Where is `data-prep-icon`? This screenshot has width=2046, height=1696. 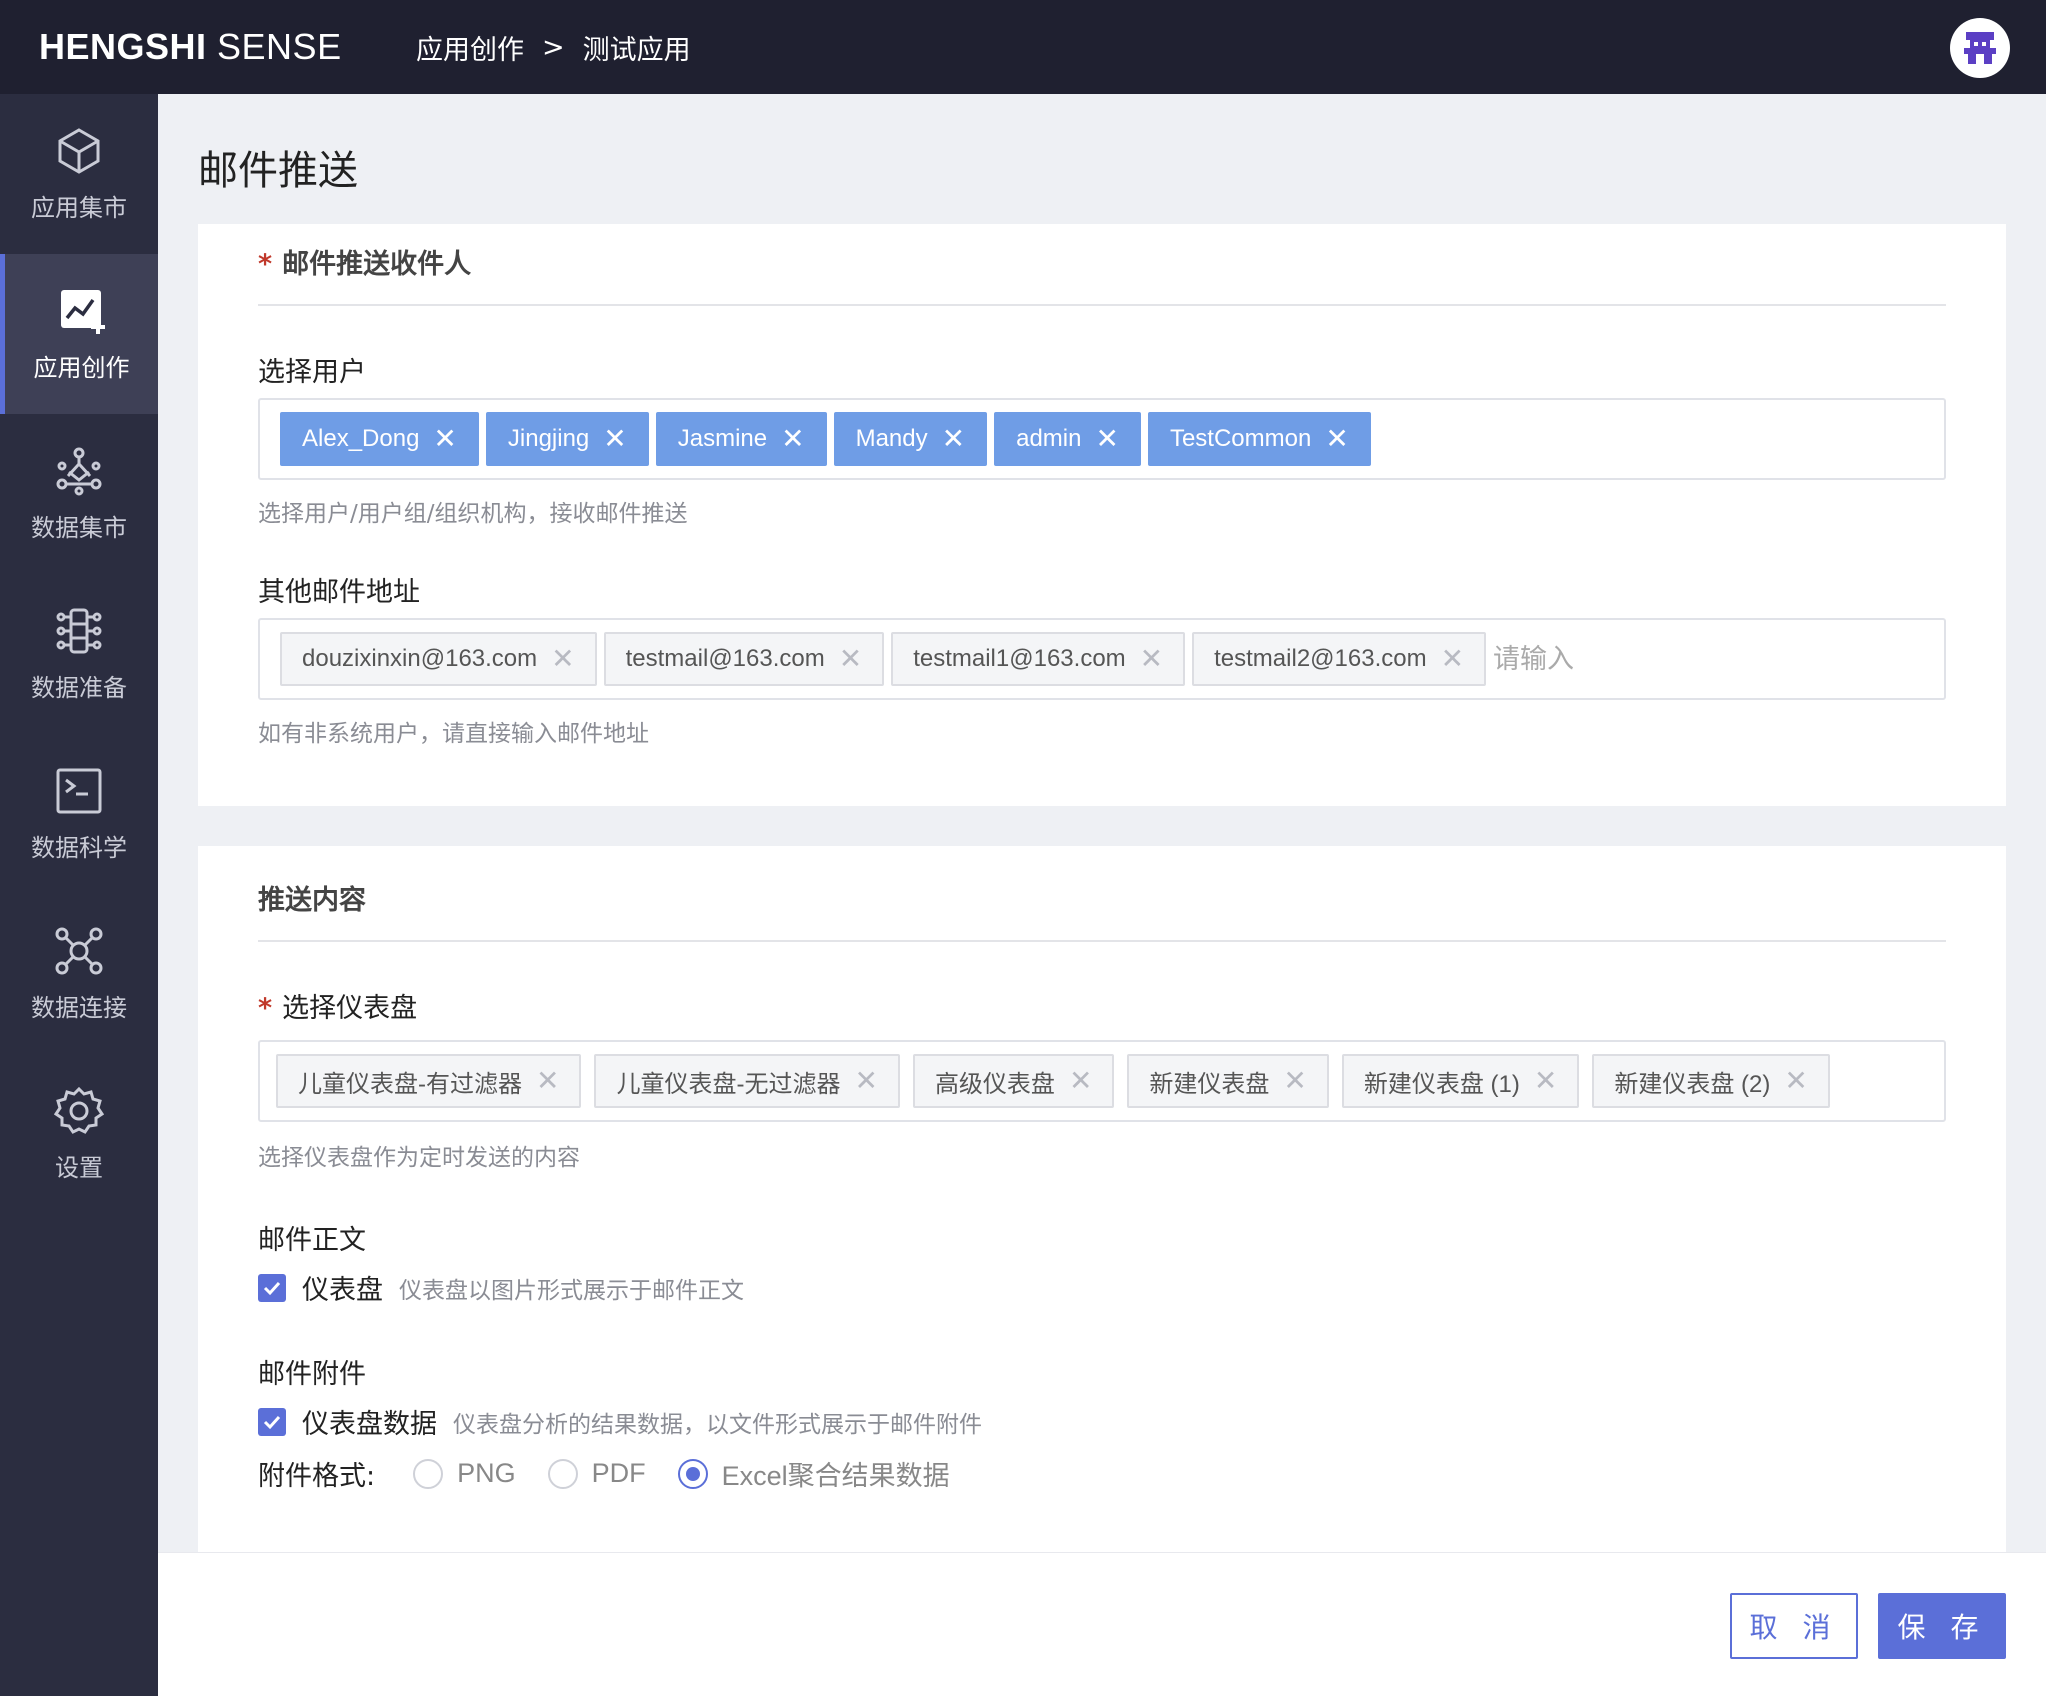 data-prep-icon is located at coordinates (79, 630).